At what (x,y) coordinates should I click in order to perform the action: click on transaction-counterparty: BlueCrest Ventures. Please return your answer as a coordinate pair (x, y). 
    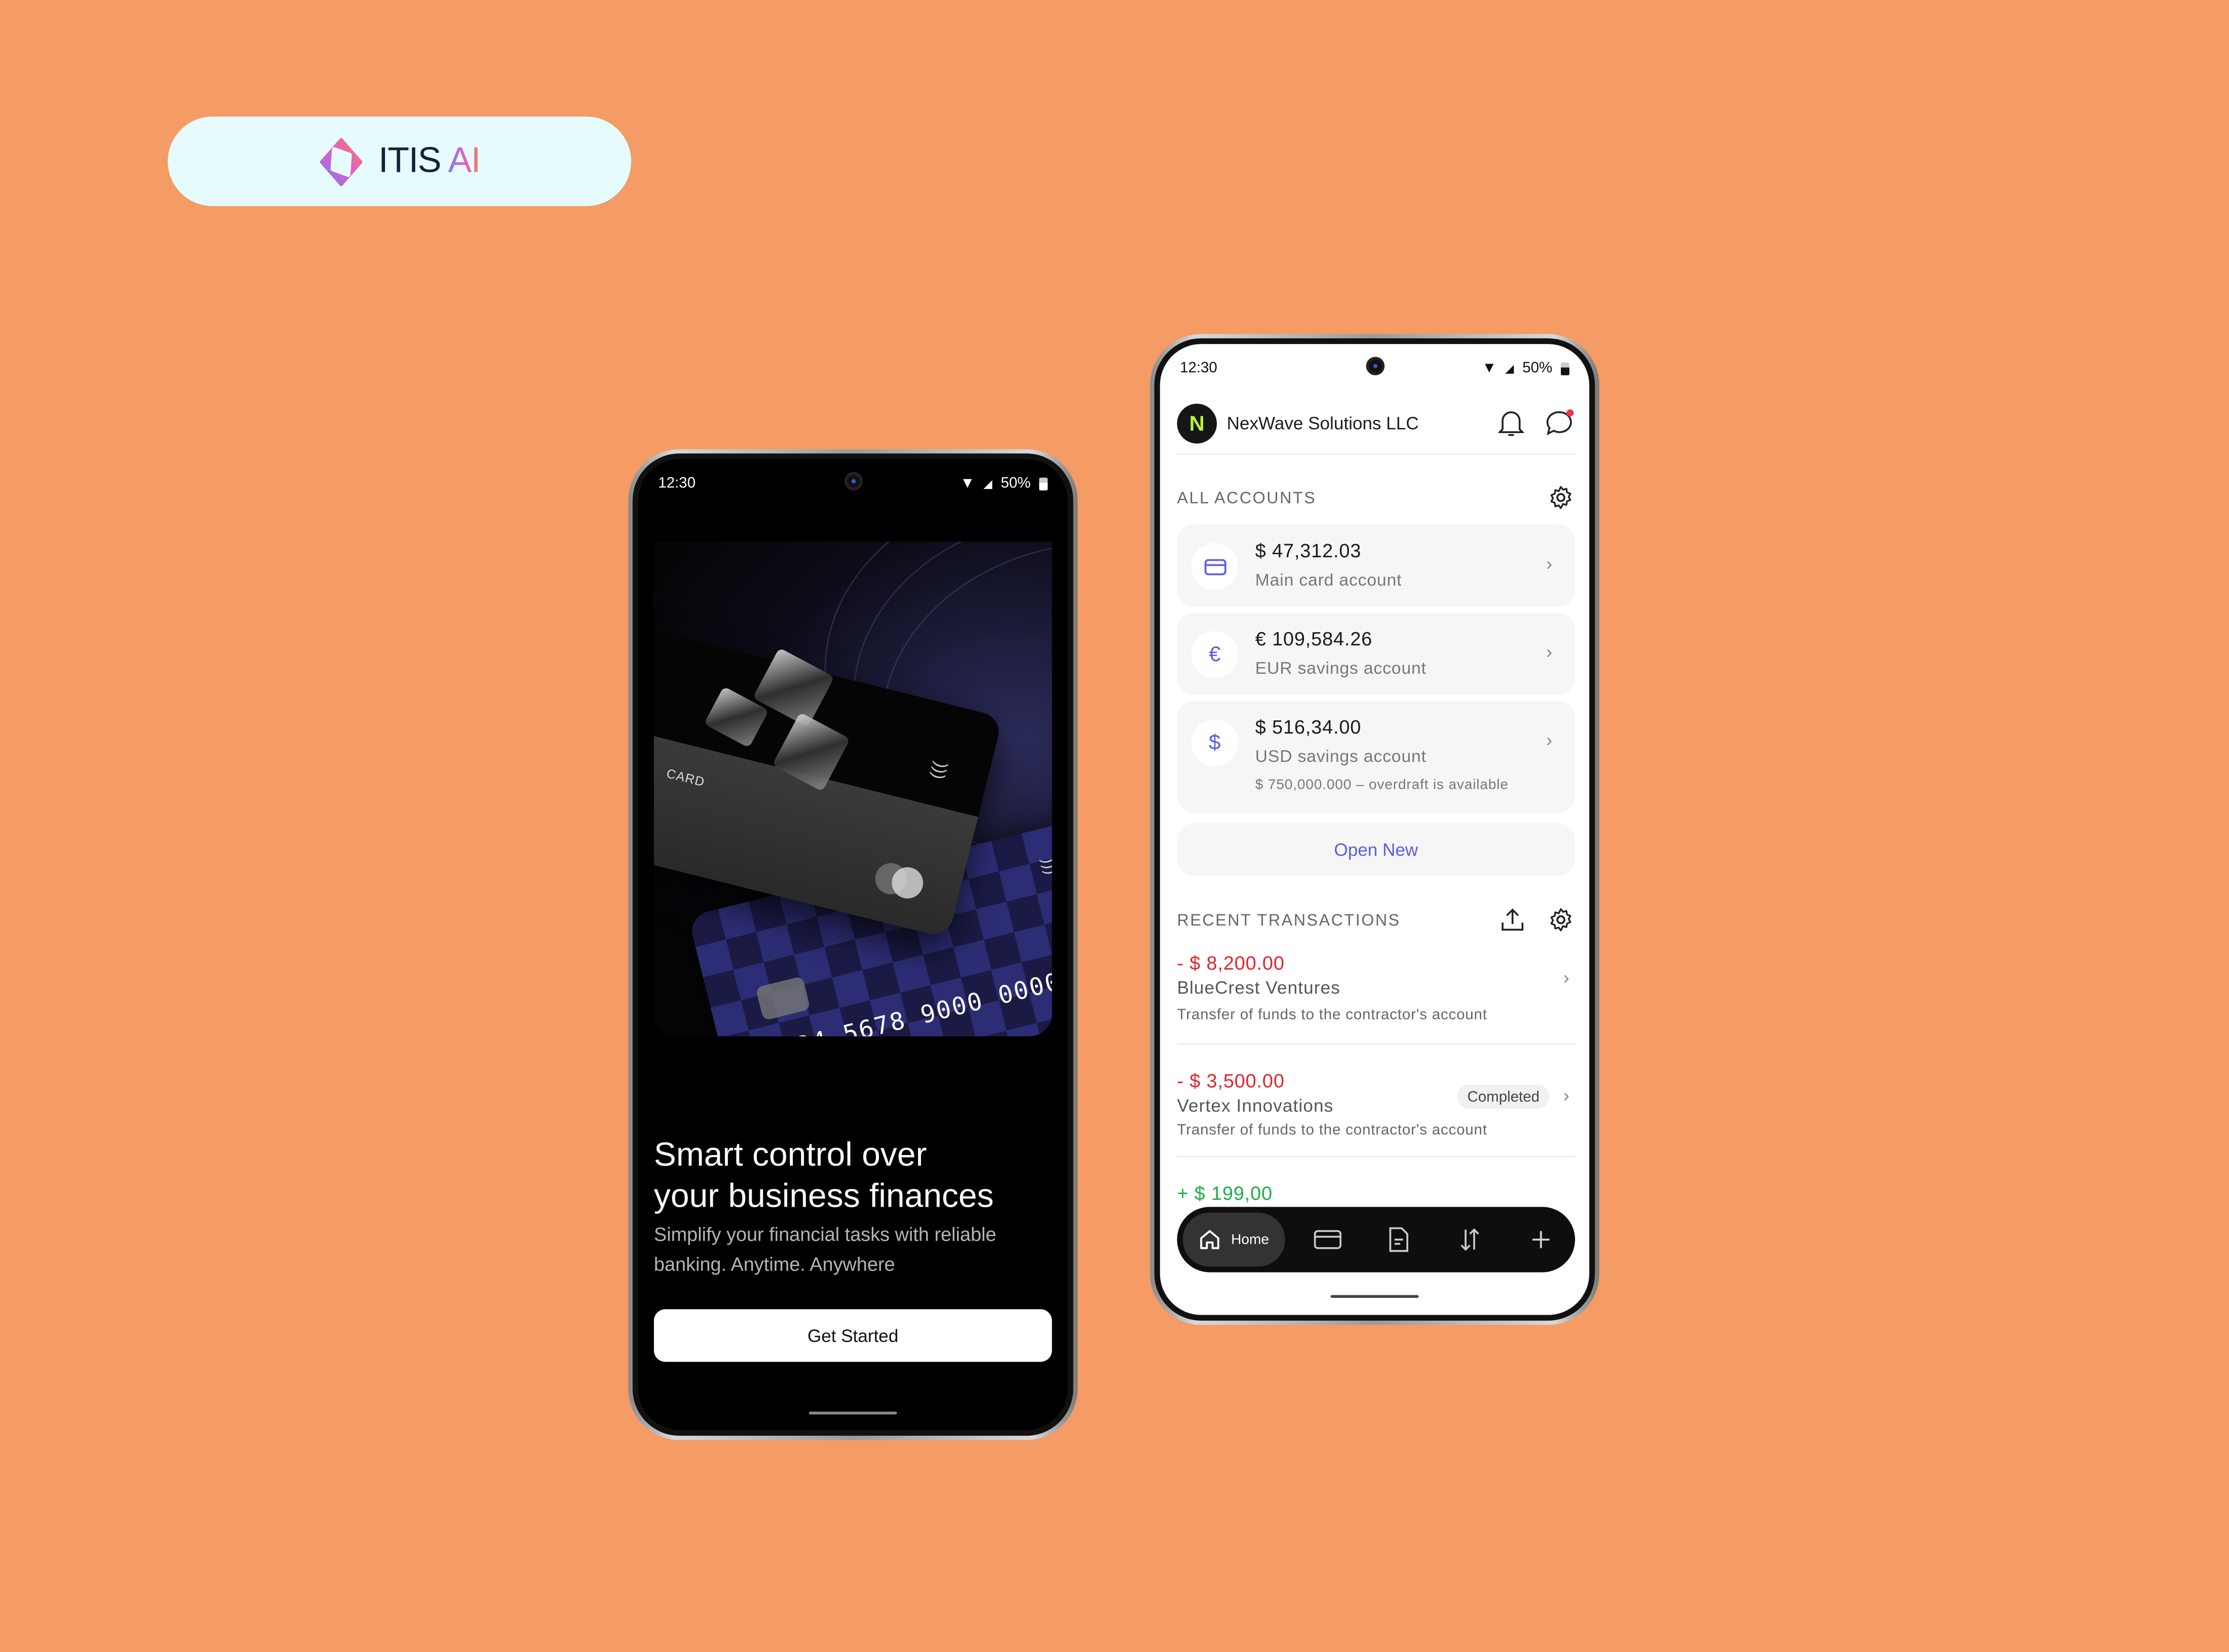
    Looking at the image, I should click on (1258, 988).